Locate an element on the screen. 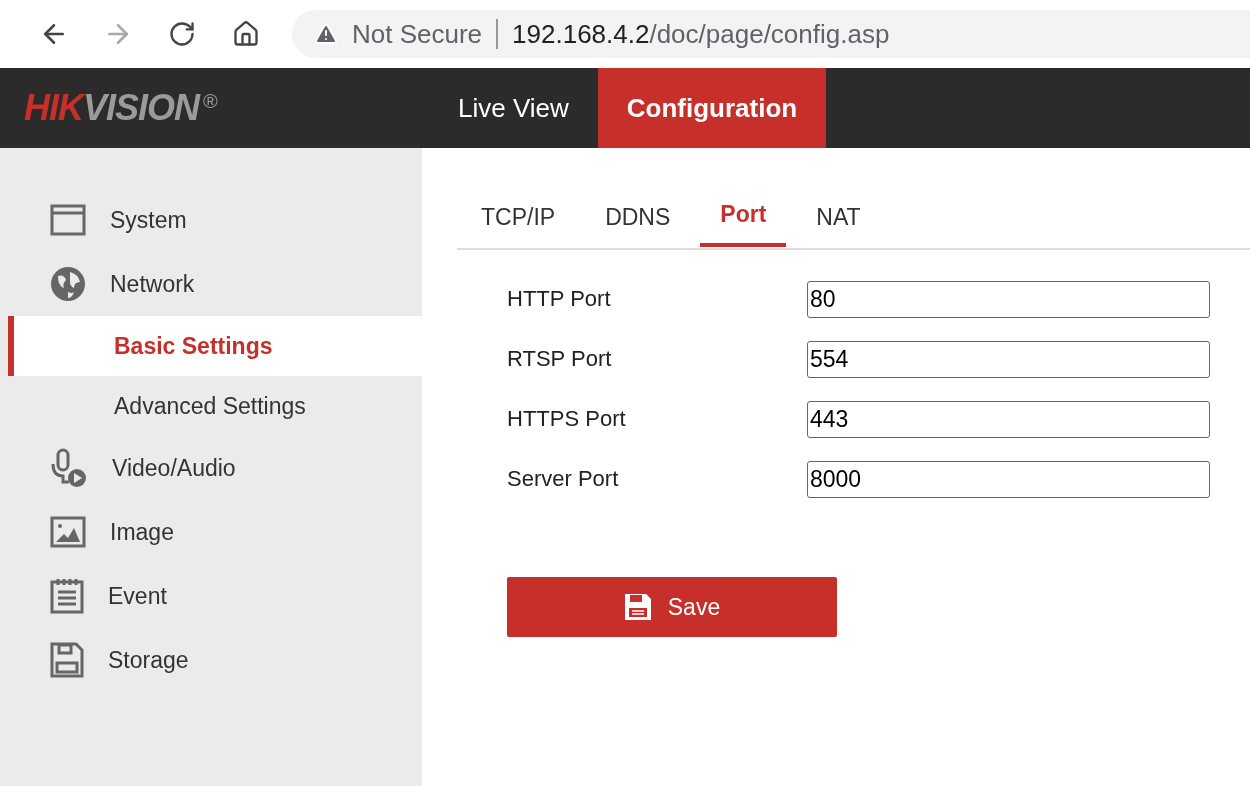  sidebar-item-label: Video/Audio is located at coordinates (174, 468).